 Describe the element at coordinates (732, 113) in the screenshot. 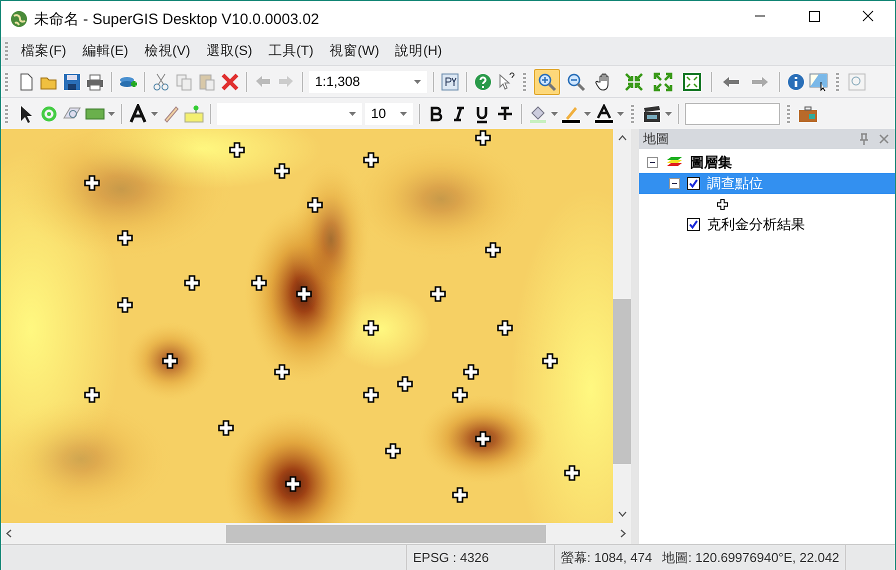

I see `text-field` at that location.